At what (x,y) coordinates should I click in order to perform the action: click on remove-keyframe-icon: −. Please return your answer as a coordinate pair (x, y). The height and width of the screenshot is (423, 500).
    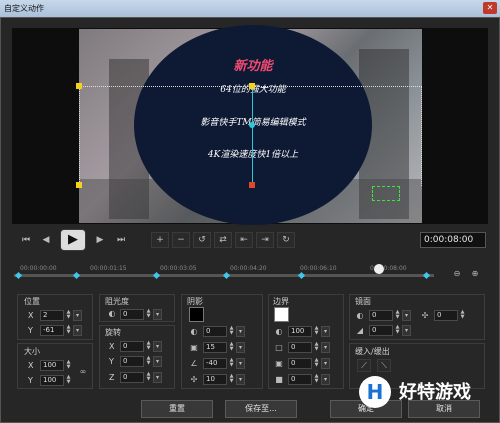
    Looking at the image, I should click on (181, 240).